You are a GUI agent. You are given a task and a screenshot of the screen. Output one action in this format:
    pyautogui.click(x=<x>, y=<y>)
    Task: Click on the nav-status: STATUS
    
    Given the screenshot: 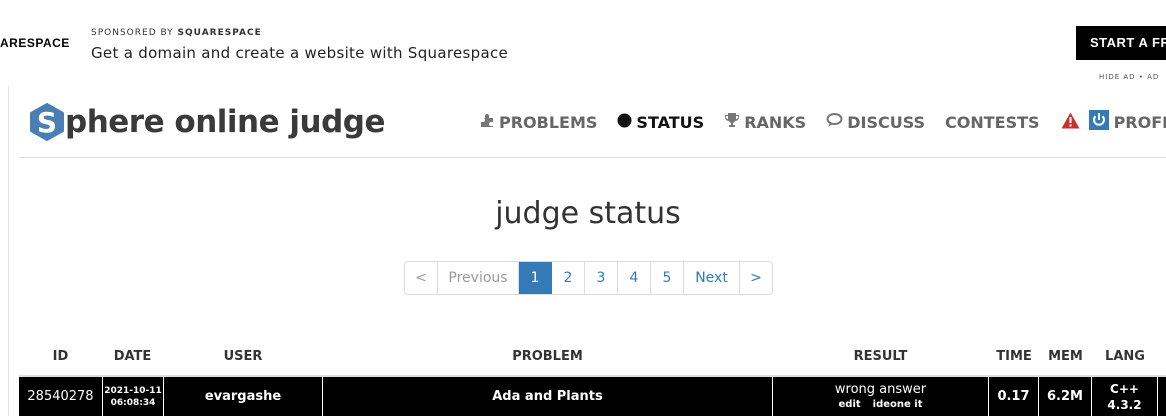 What is the action you would take?
    pyautogui.click(x=660, y=122)
    